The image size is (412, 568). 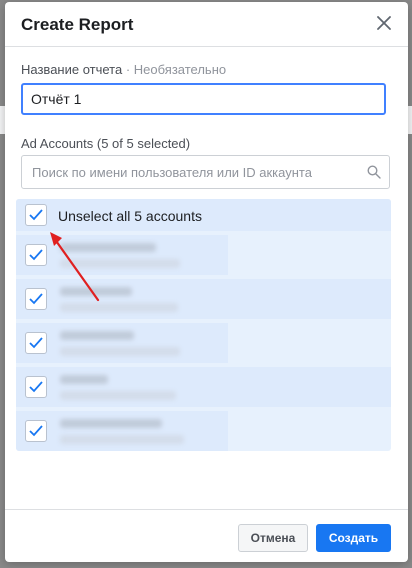 What do you see at coordinates (72, 69) in the screenshot?
I see `report-name-label-text: Название отчета` at bounding box center [72, 69].